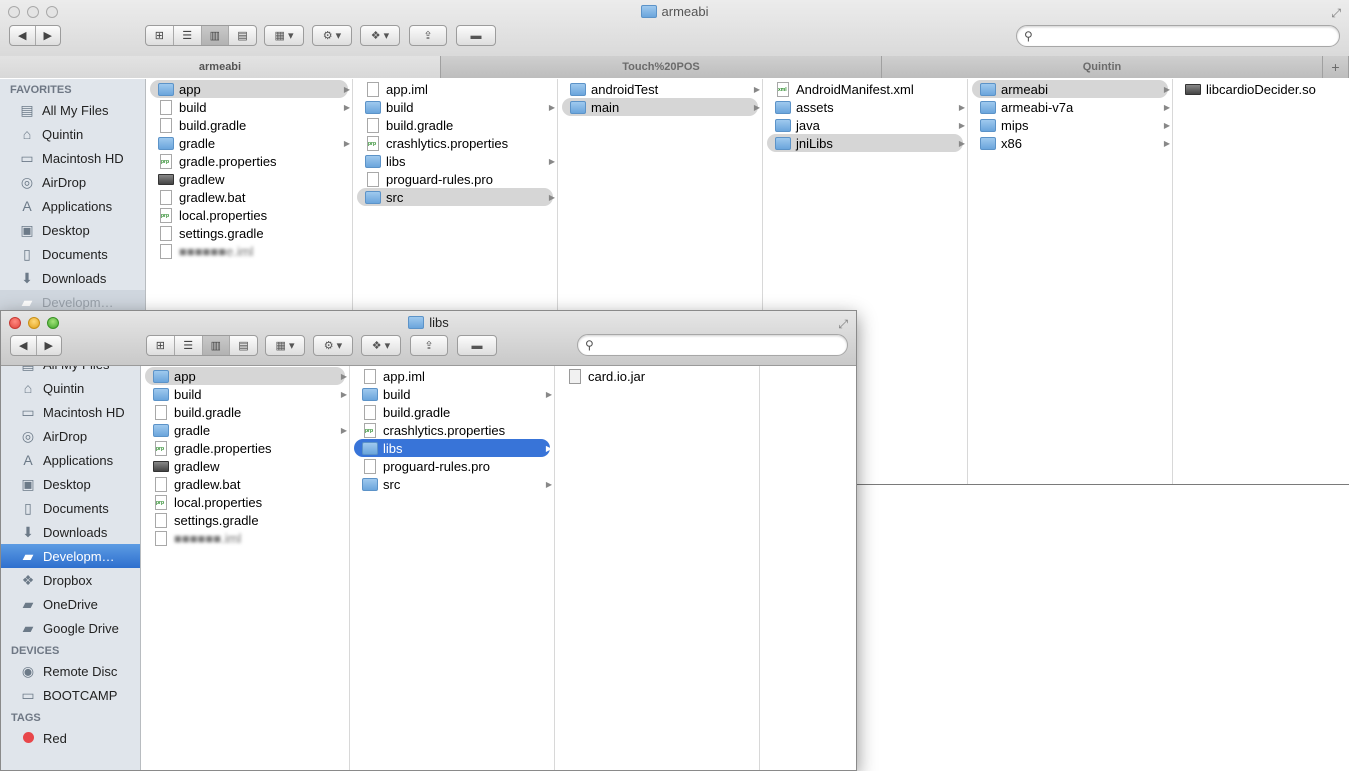 The image size is (1349, 771). Describe the element at coordinates (70, 671) in the screenshot. I see `sidebar-item-remote-disc: ◉ Remote Disc` at that location.